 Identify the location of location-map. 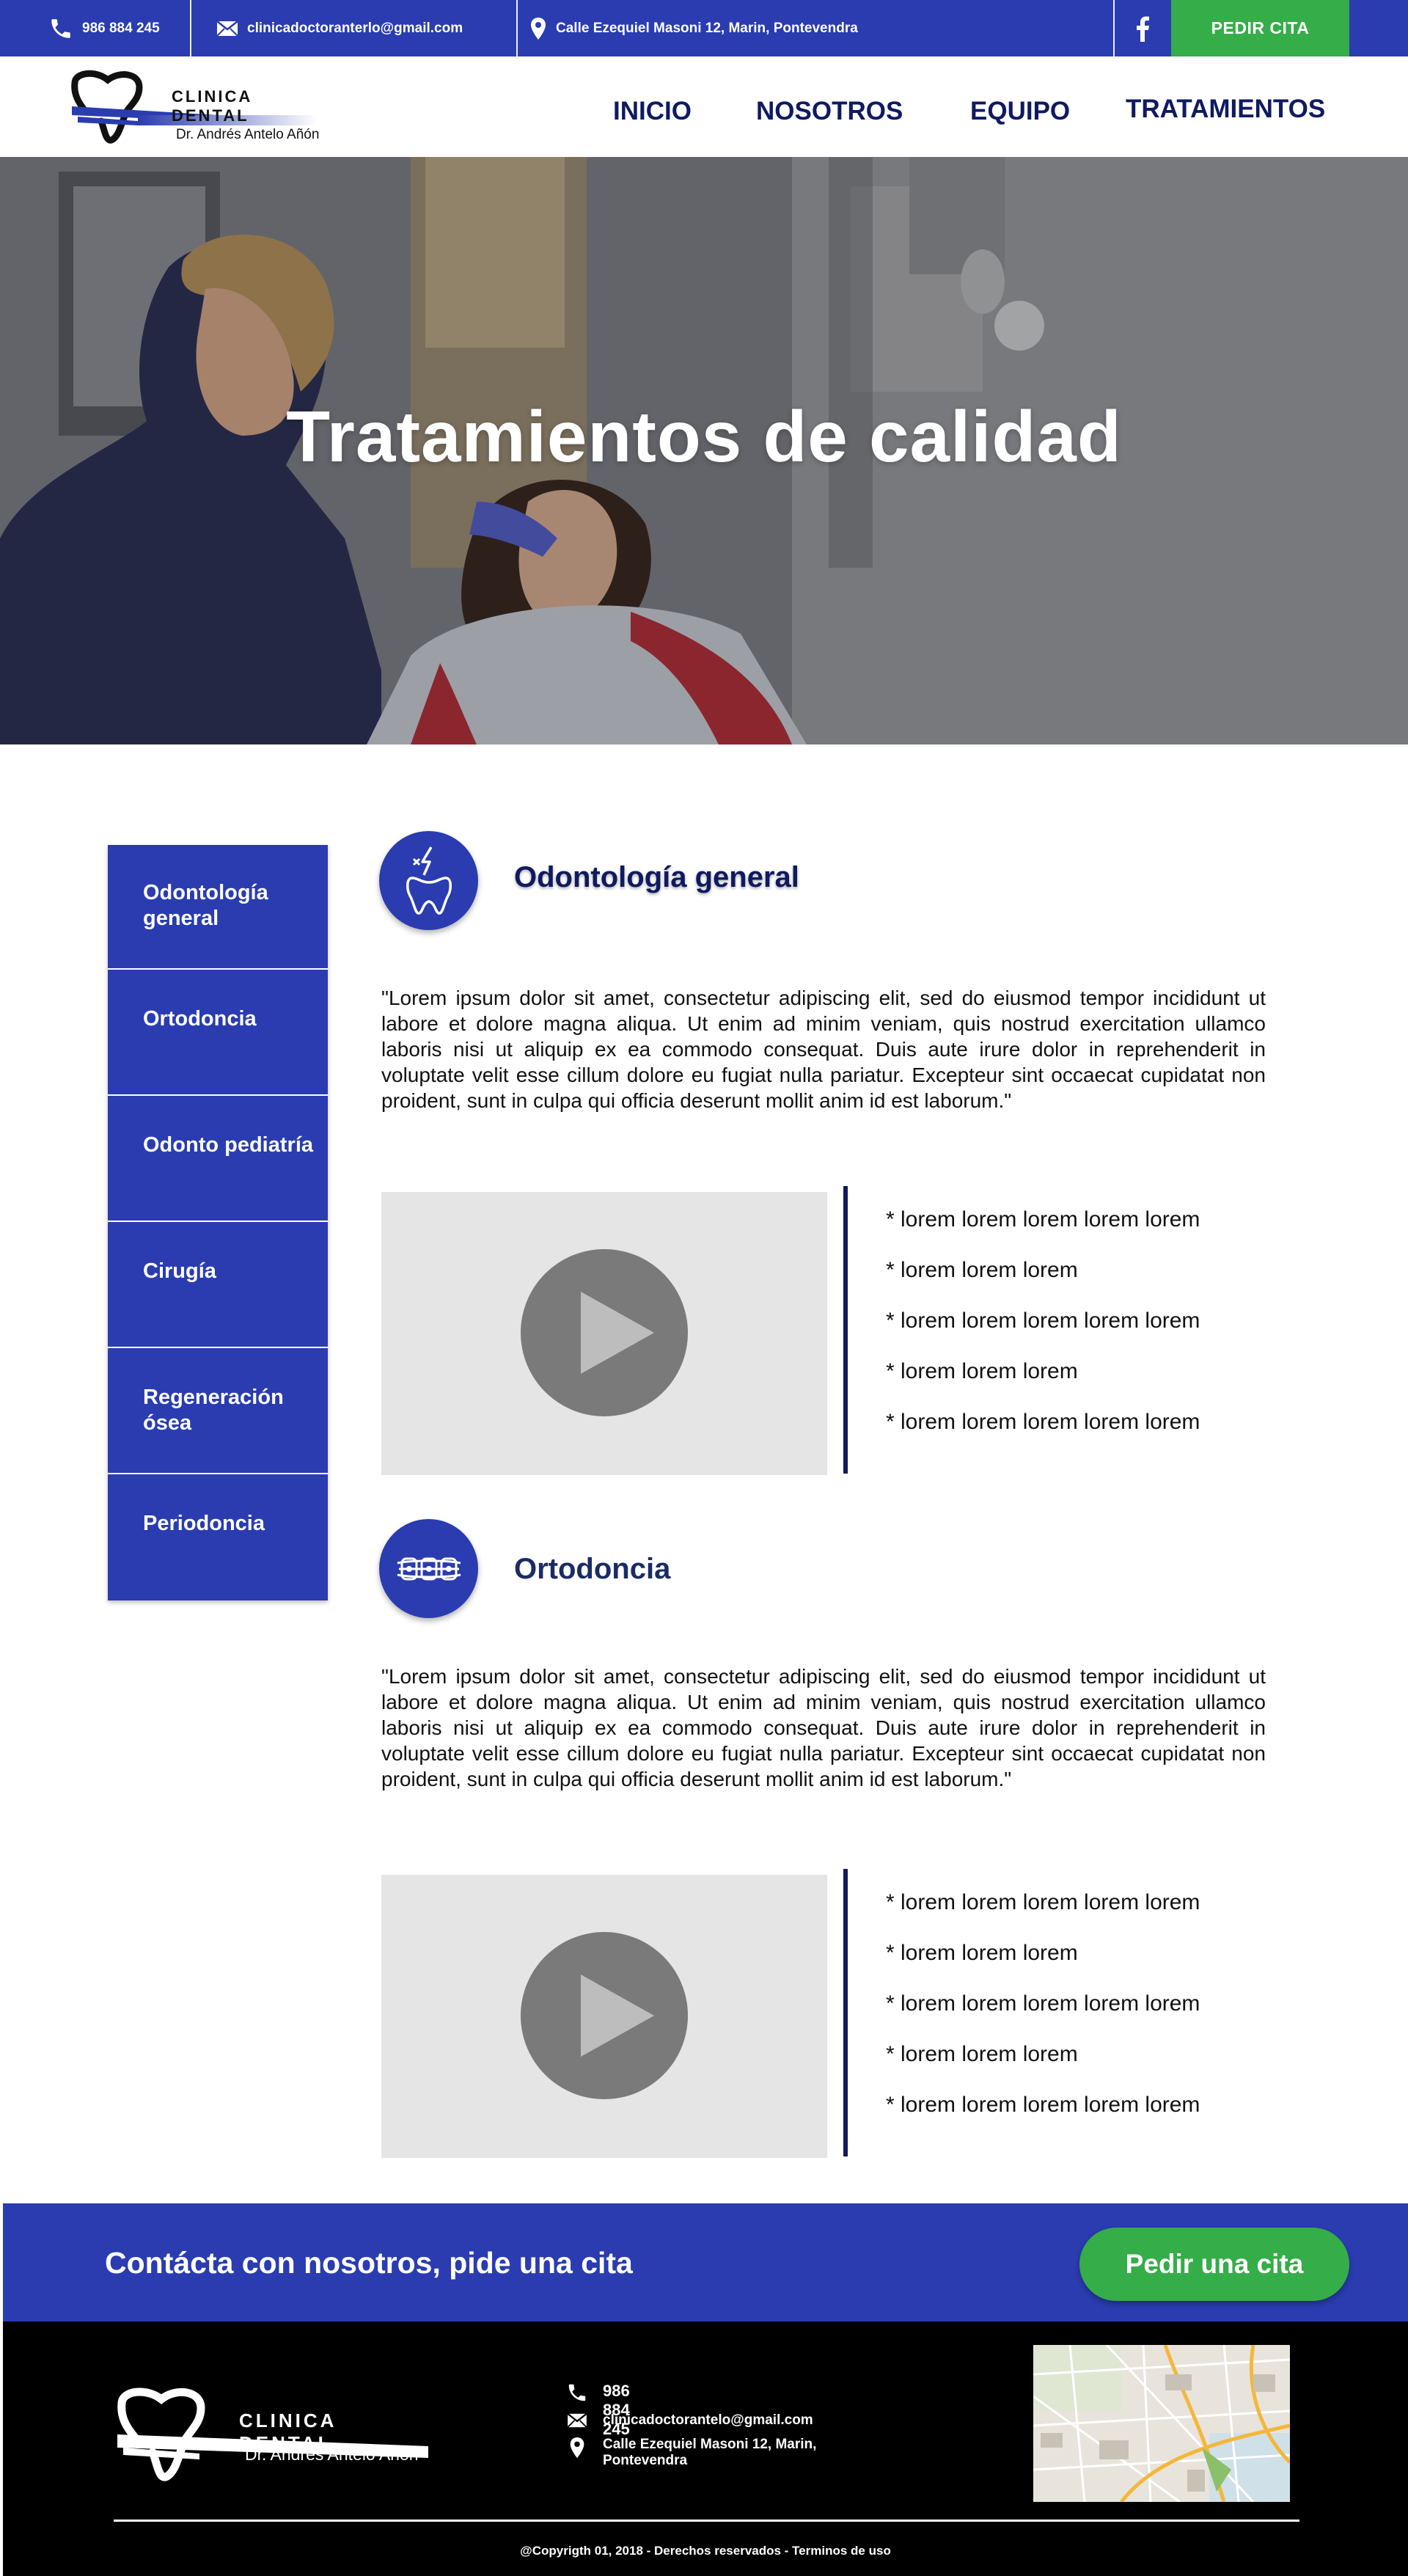
(1161, 2423).